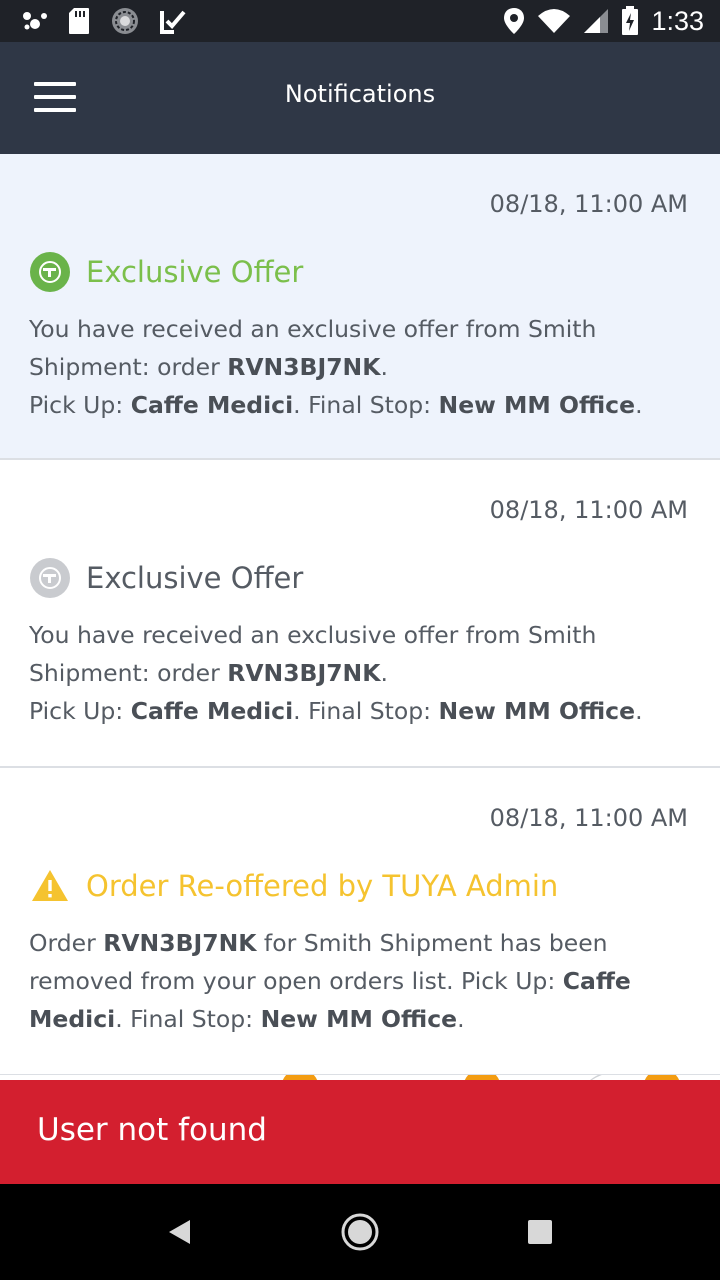 Image resolution: width=720 pixels, height=1280 pixels. What do you see at coordinates (677, 20) in the screenshot?
I see `status-time: 1:33` at bounding box center [677, 20].